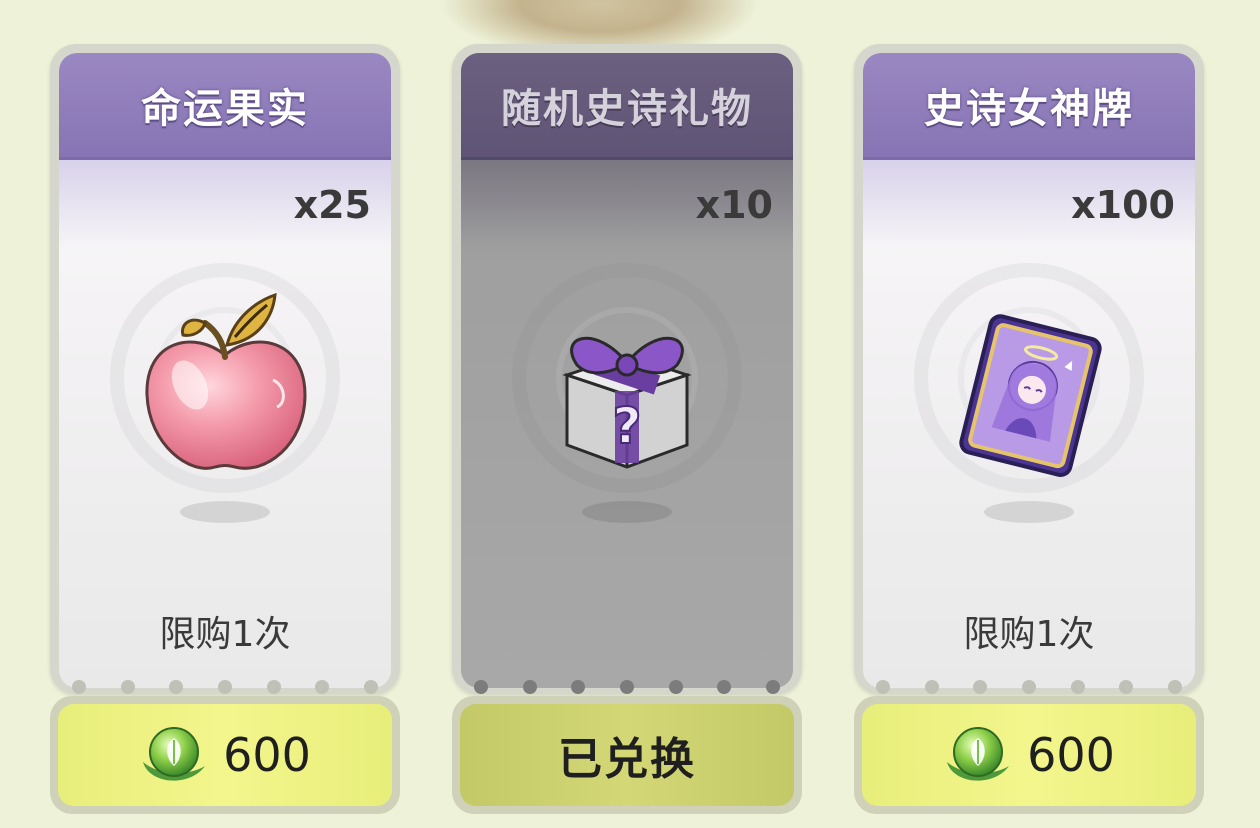 Image resolution: width=1260 pixels, height=828 pixels. I want to click on redeemed-status: 已兑换, so click(627, 759).